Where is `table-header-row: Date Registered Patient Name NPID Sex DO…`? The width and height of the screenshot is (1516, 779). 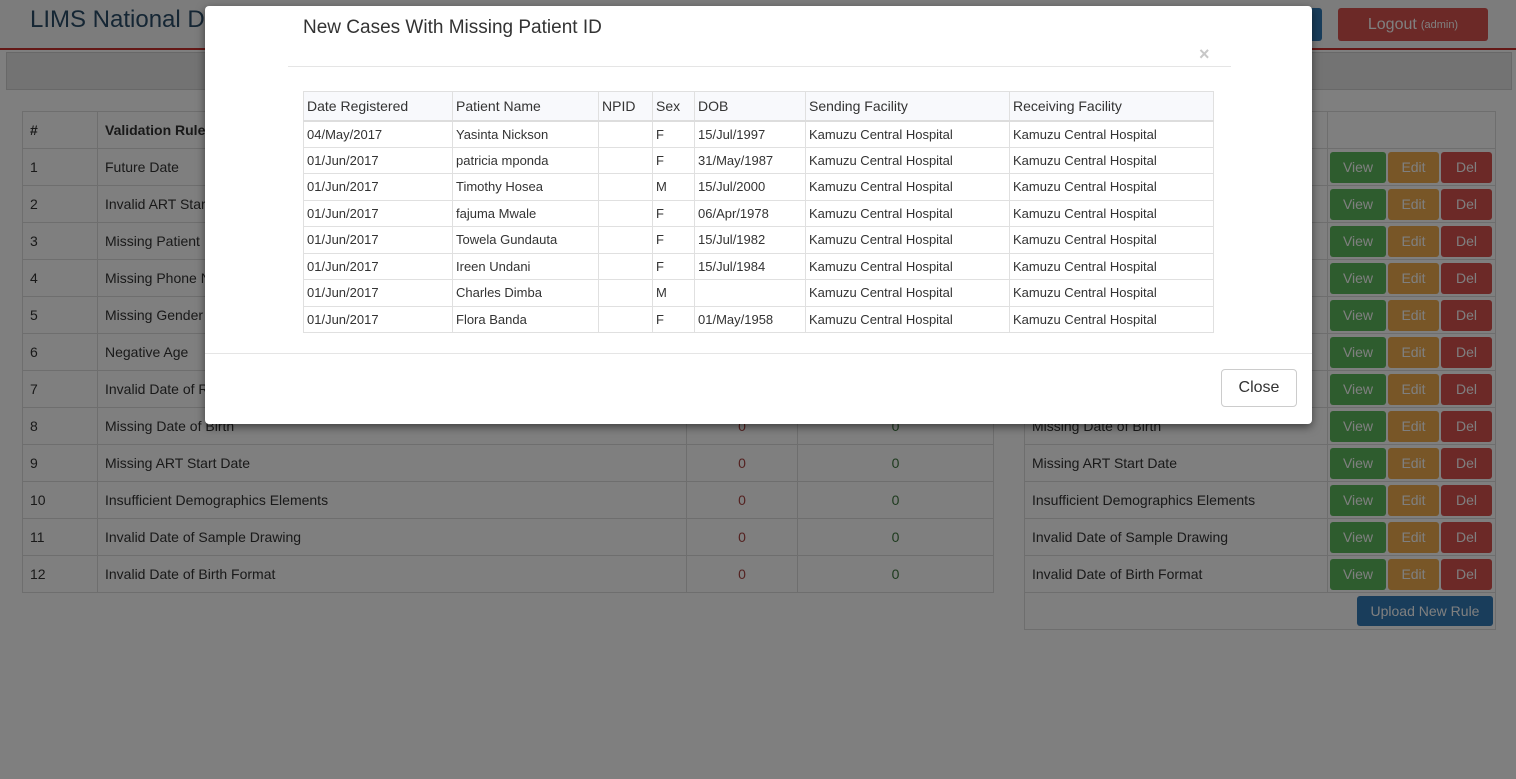 table-header-row: Date Registered Patient Name NPID Sex DO… is located at coordinates (758, 106).